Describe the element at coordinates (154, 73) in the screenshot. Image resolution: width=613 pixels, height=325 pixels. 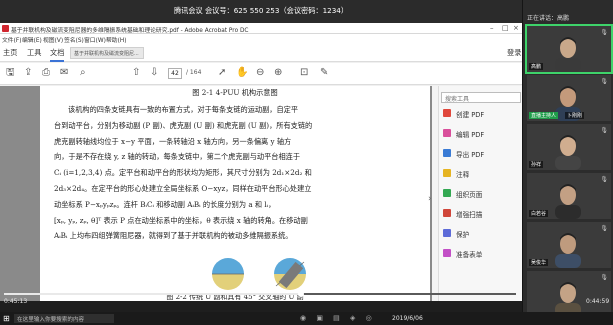
I see `page-down-icon: ⇩` at that location.